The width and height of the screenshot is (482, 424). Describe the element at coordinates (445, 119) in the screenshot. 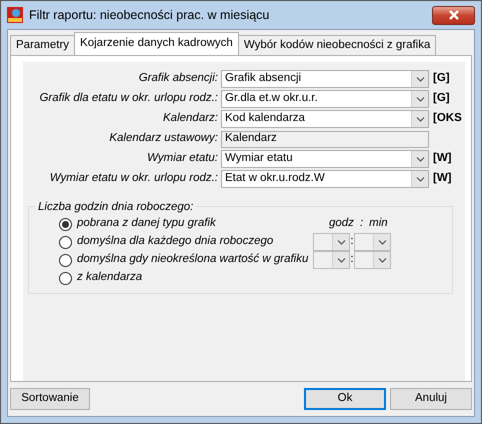

I see `code-tag: [OKS` at that location.